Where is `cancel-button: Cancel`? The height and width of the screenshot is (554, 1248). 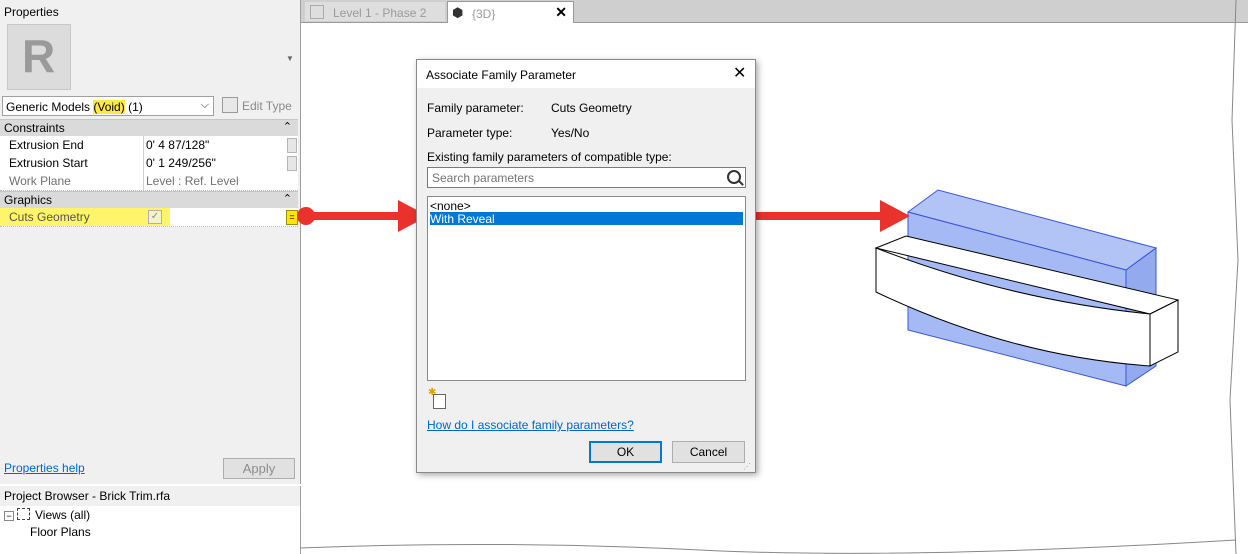 cancel-button: Cancel is located at coordinates (708, 452).